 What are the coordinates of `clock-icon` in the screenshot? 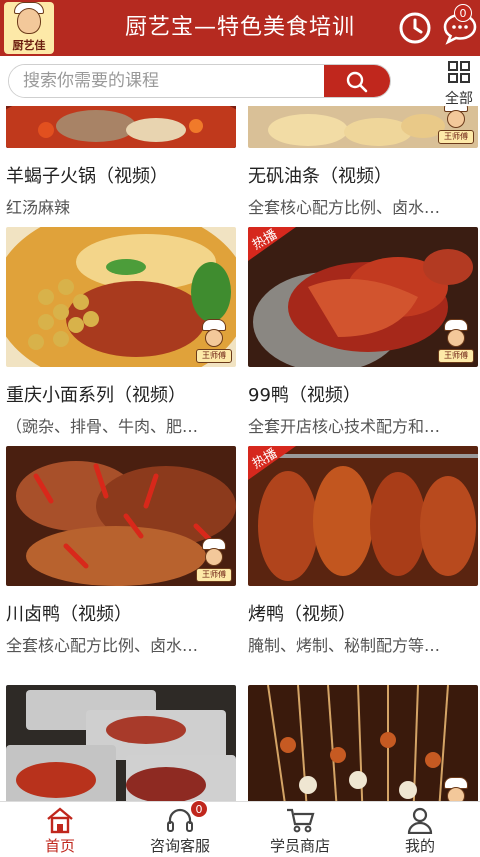 It's located at (415, 28).